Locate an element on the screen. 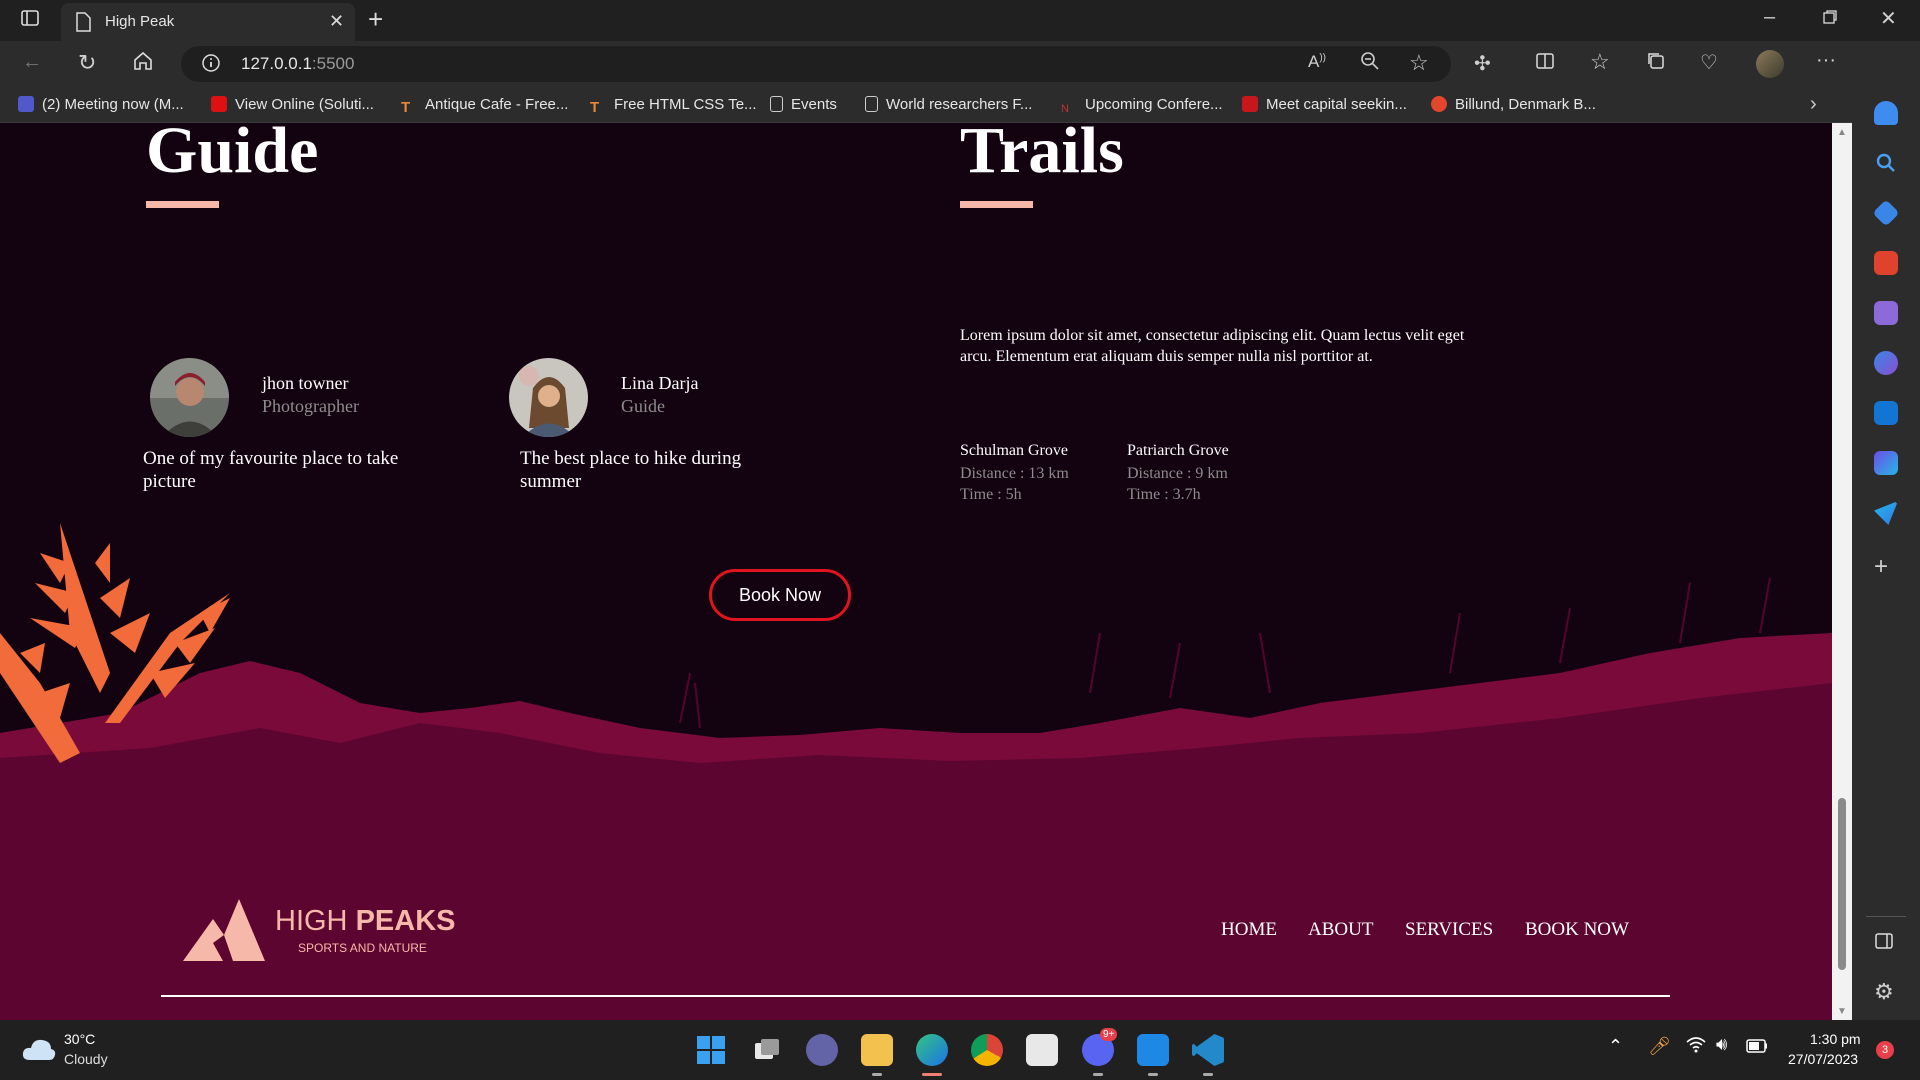  guide-underline is located at coordinates (182, 204).